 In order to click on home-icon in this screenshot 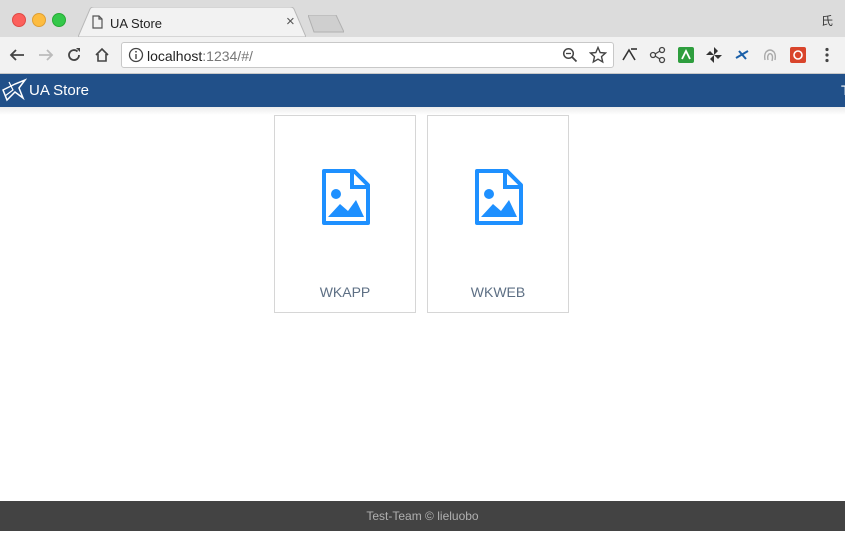, I will do `click(102, 55)`.